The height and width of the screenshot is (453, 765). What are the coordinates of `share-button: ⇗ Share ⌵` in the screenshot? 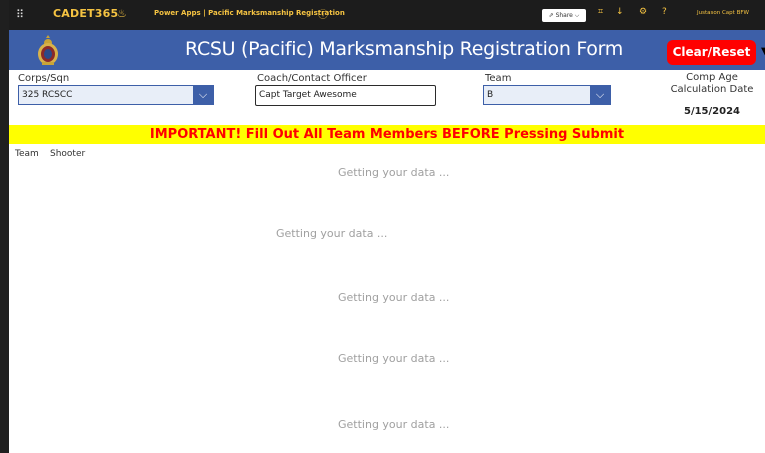 It's located at (564, 15).